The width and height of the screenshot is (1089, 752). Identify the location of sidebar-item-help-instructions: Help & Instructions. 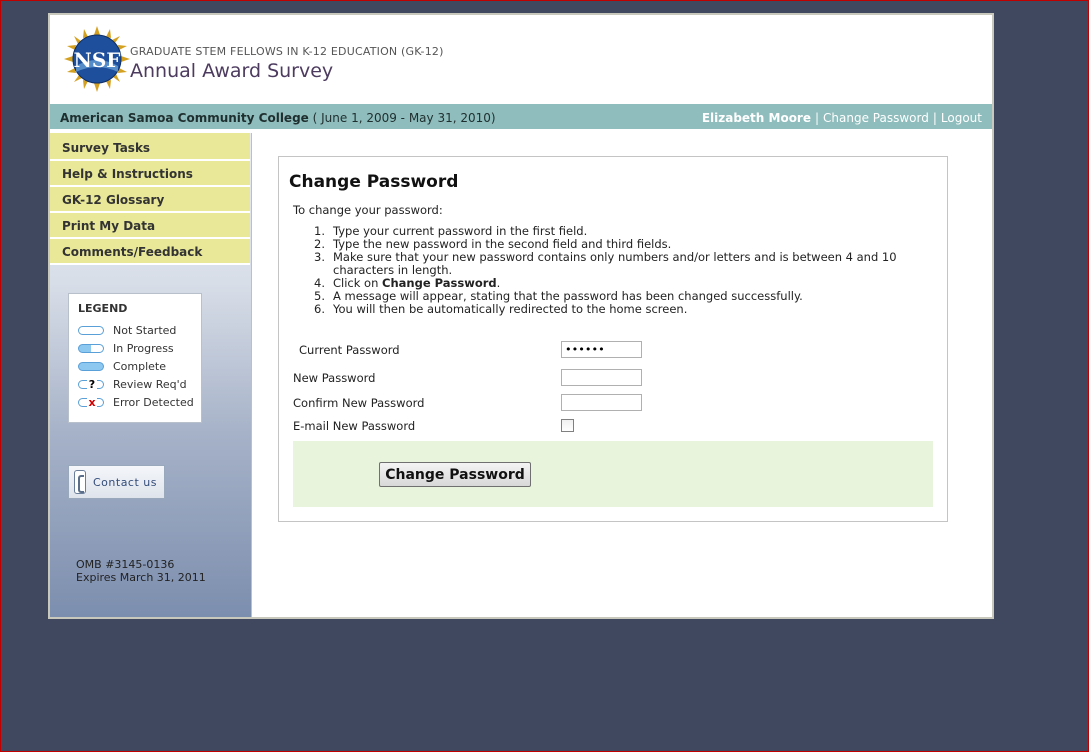
(150, 174).